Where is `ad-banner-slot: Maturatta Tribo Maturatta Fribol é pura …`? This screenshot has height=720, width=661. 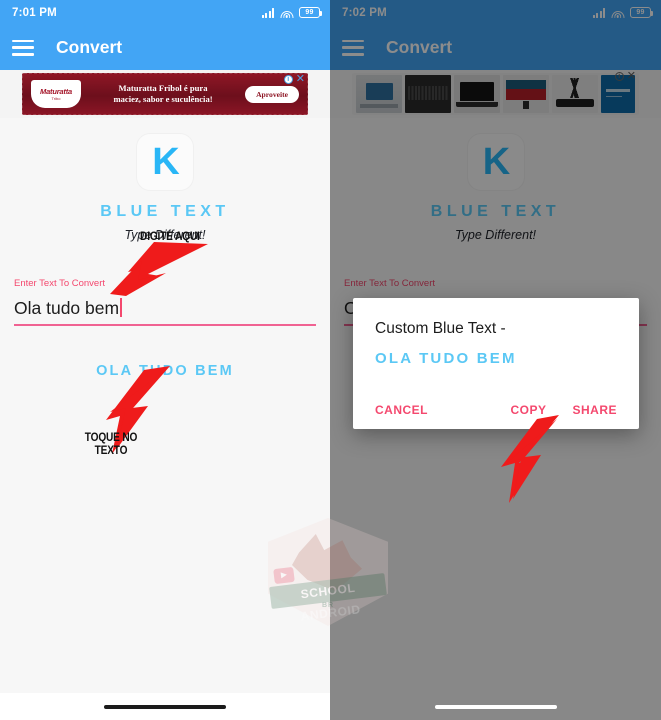
ad-banner-slot: Maturatta Tribo Maturatta Fribol é pura … is located at coordinates (165, 94).